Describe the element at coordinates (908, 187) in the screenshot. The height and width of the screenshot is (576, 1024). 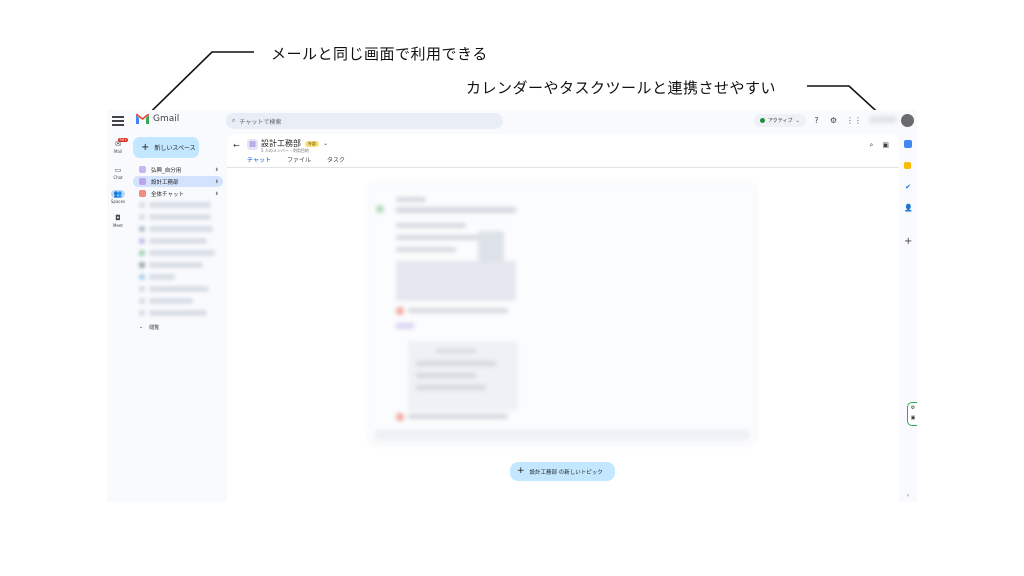
I see `tasks-icon: ✔` at that location.